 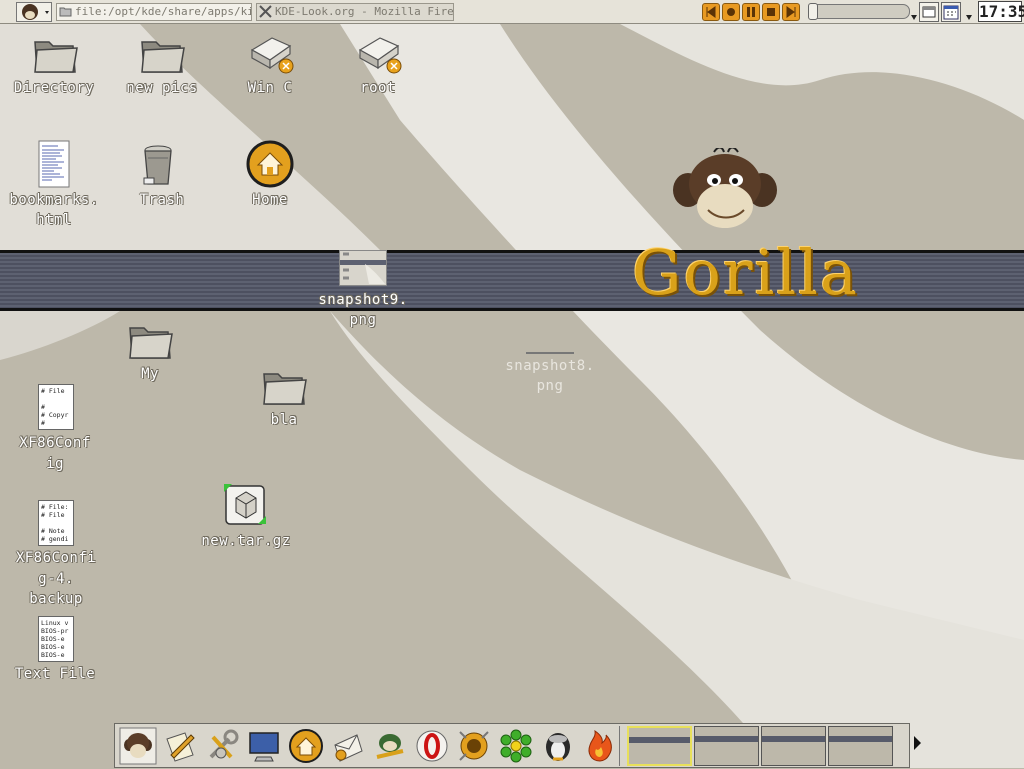 I want to click on window-list-button, so click(x=929, y=12).